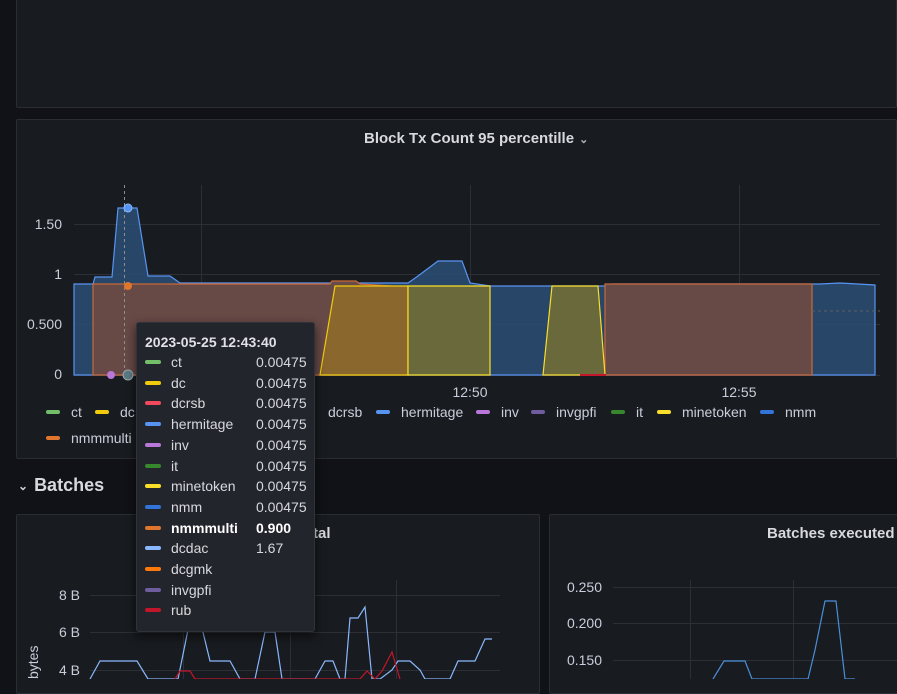 Image resolution: width=897 pixels, height=694 pixels. I want to click on legend-item-invgpfi: invgpfi, so click(563, 412).